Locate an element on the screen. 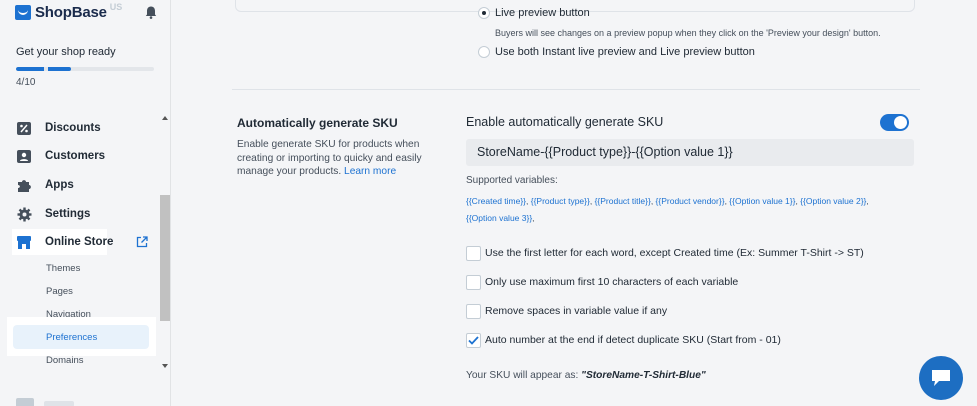  variable-product-title: {{Product title}} is located at coordinates (623, 201).